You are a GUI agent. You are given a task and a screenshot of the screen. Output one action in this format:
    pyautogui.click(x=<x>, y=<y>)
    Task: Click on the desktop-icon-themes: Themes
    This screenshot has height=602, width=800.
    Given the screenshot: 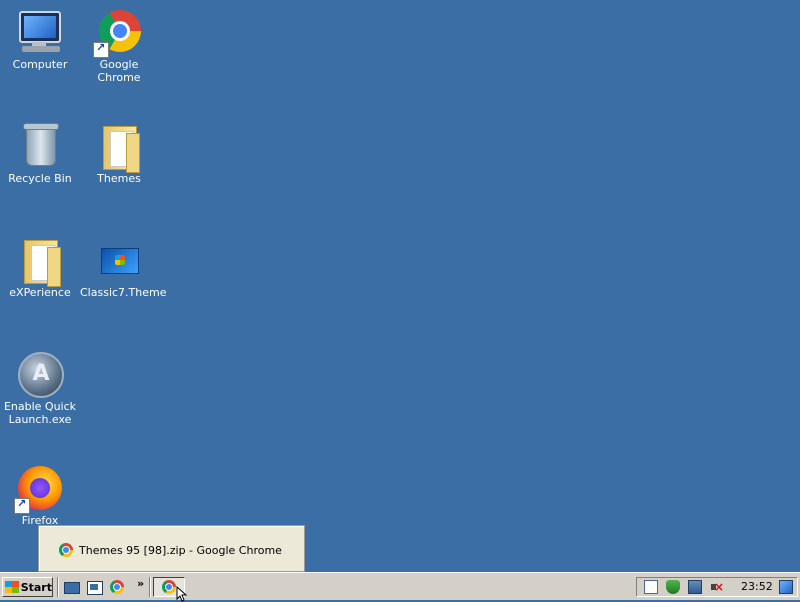 What is the action you would take?
    pyautogui.click(x=119, y=149)
    